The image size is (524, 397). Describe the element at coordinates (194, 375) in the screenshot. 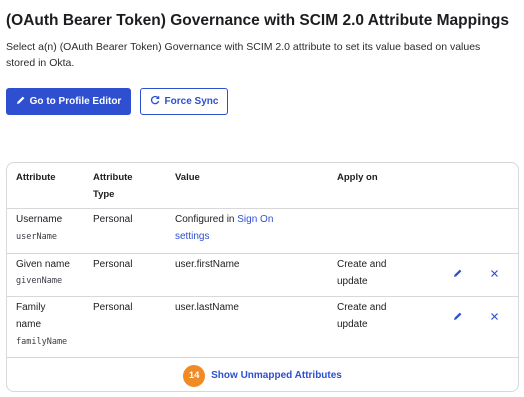

I see `unmapped-count-badge: 14` at that location.